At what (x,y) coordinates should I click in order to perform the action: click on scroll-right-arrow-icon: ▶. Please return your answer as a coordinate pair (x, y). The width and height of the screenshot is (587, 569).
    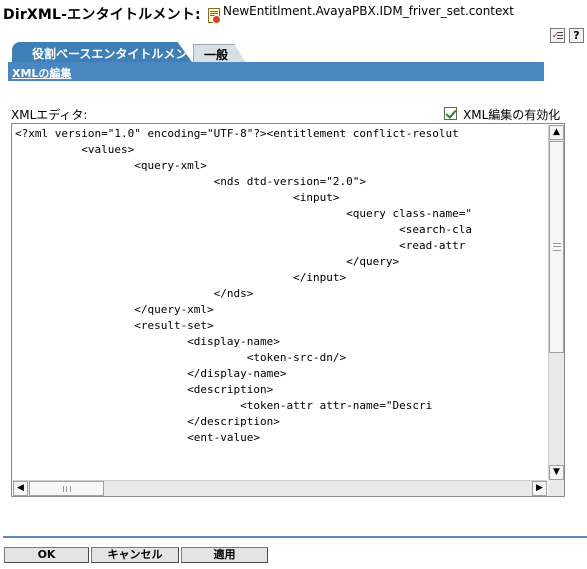
    Looking at the image, I should click on (539, 488).